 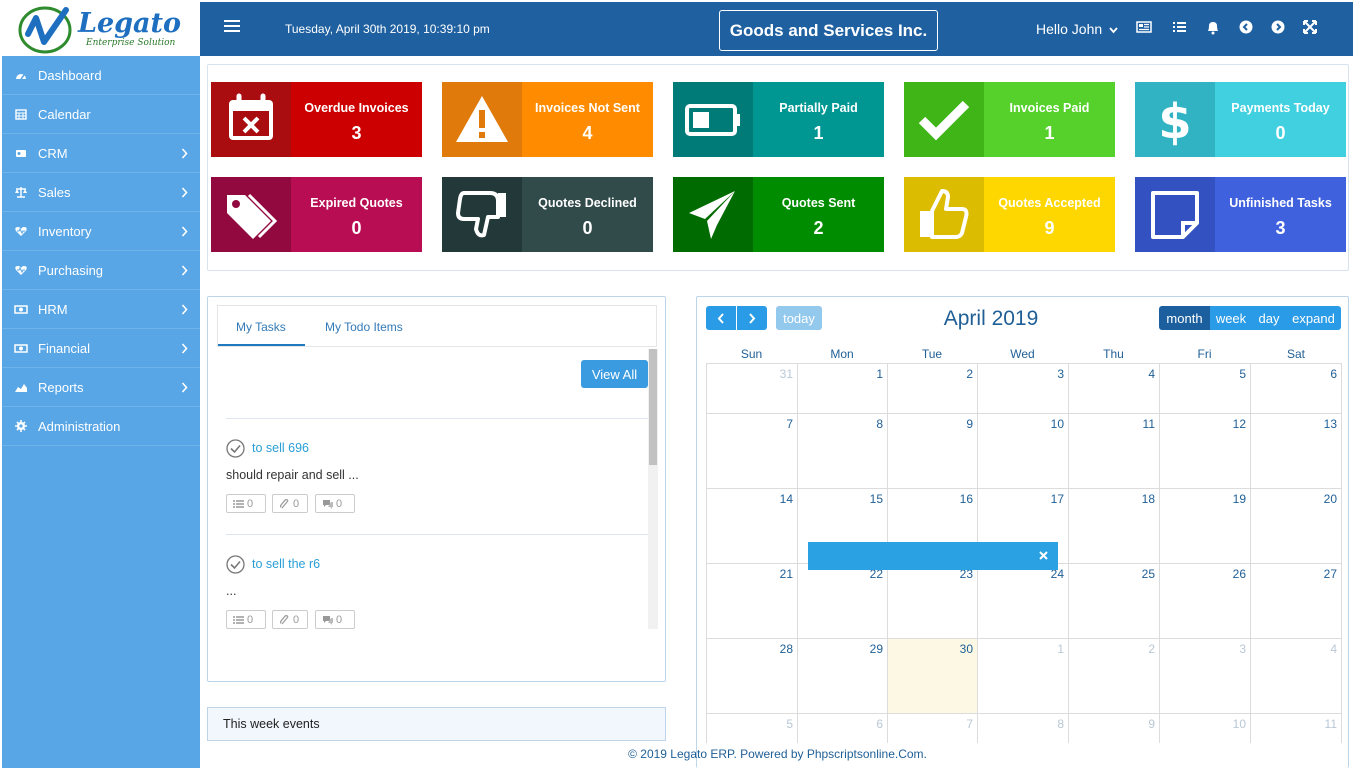 What do you see at coordinates (280, 448) in the screenshot?
I see `task-title: to sell 696` at bounding box center [280, 448].